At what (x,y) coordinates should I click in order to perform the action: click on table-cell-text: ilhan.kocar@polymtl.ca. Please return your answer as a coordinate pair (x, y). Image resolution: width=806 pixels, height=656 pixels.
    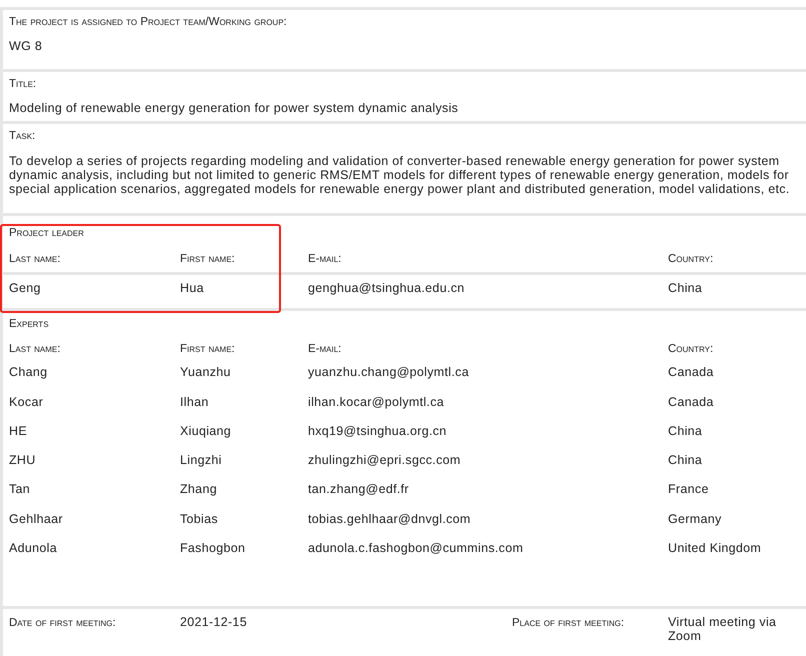
    Looking at the image, I should click on (377, 402).